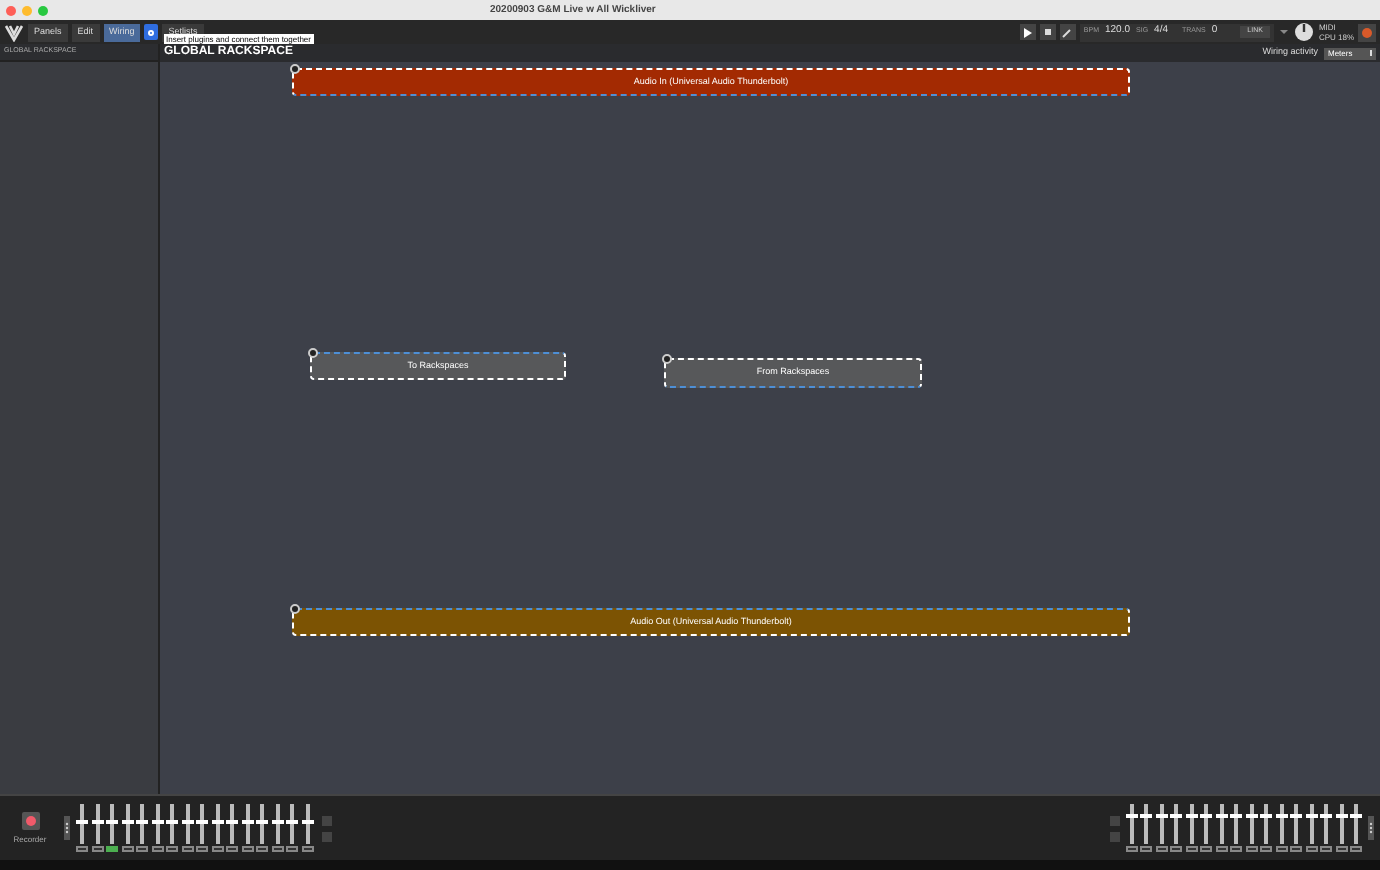 Image resolution: width=1380 pixels, height=870 pixels. I want to click on metronome-knob-icon, so click(1304, 32).